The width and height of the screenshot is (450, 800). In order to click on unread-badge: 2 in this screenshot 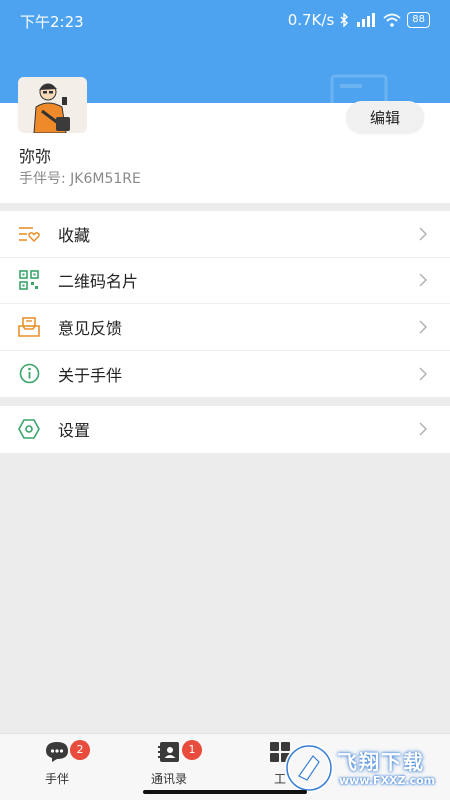, I will do `click(80, 750)`.